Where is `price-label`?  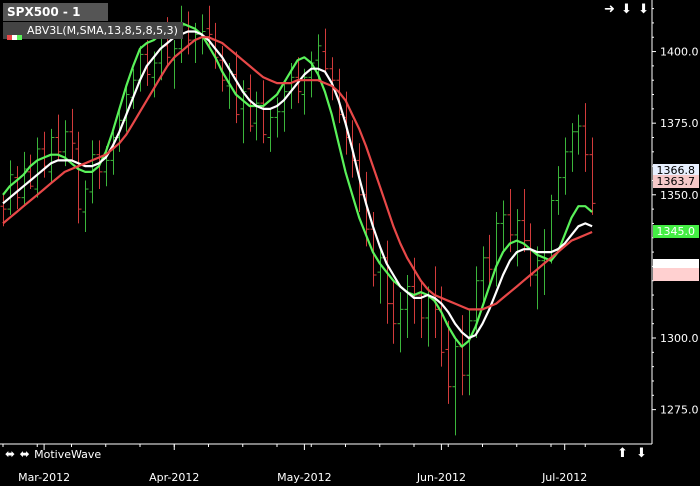 price-label is located at coordinates (676, 274).